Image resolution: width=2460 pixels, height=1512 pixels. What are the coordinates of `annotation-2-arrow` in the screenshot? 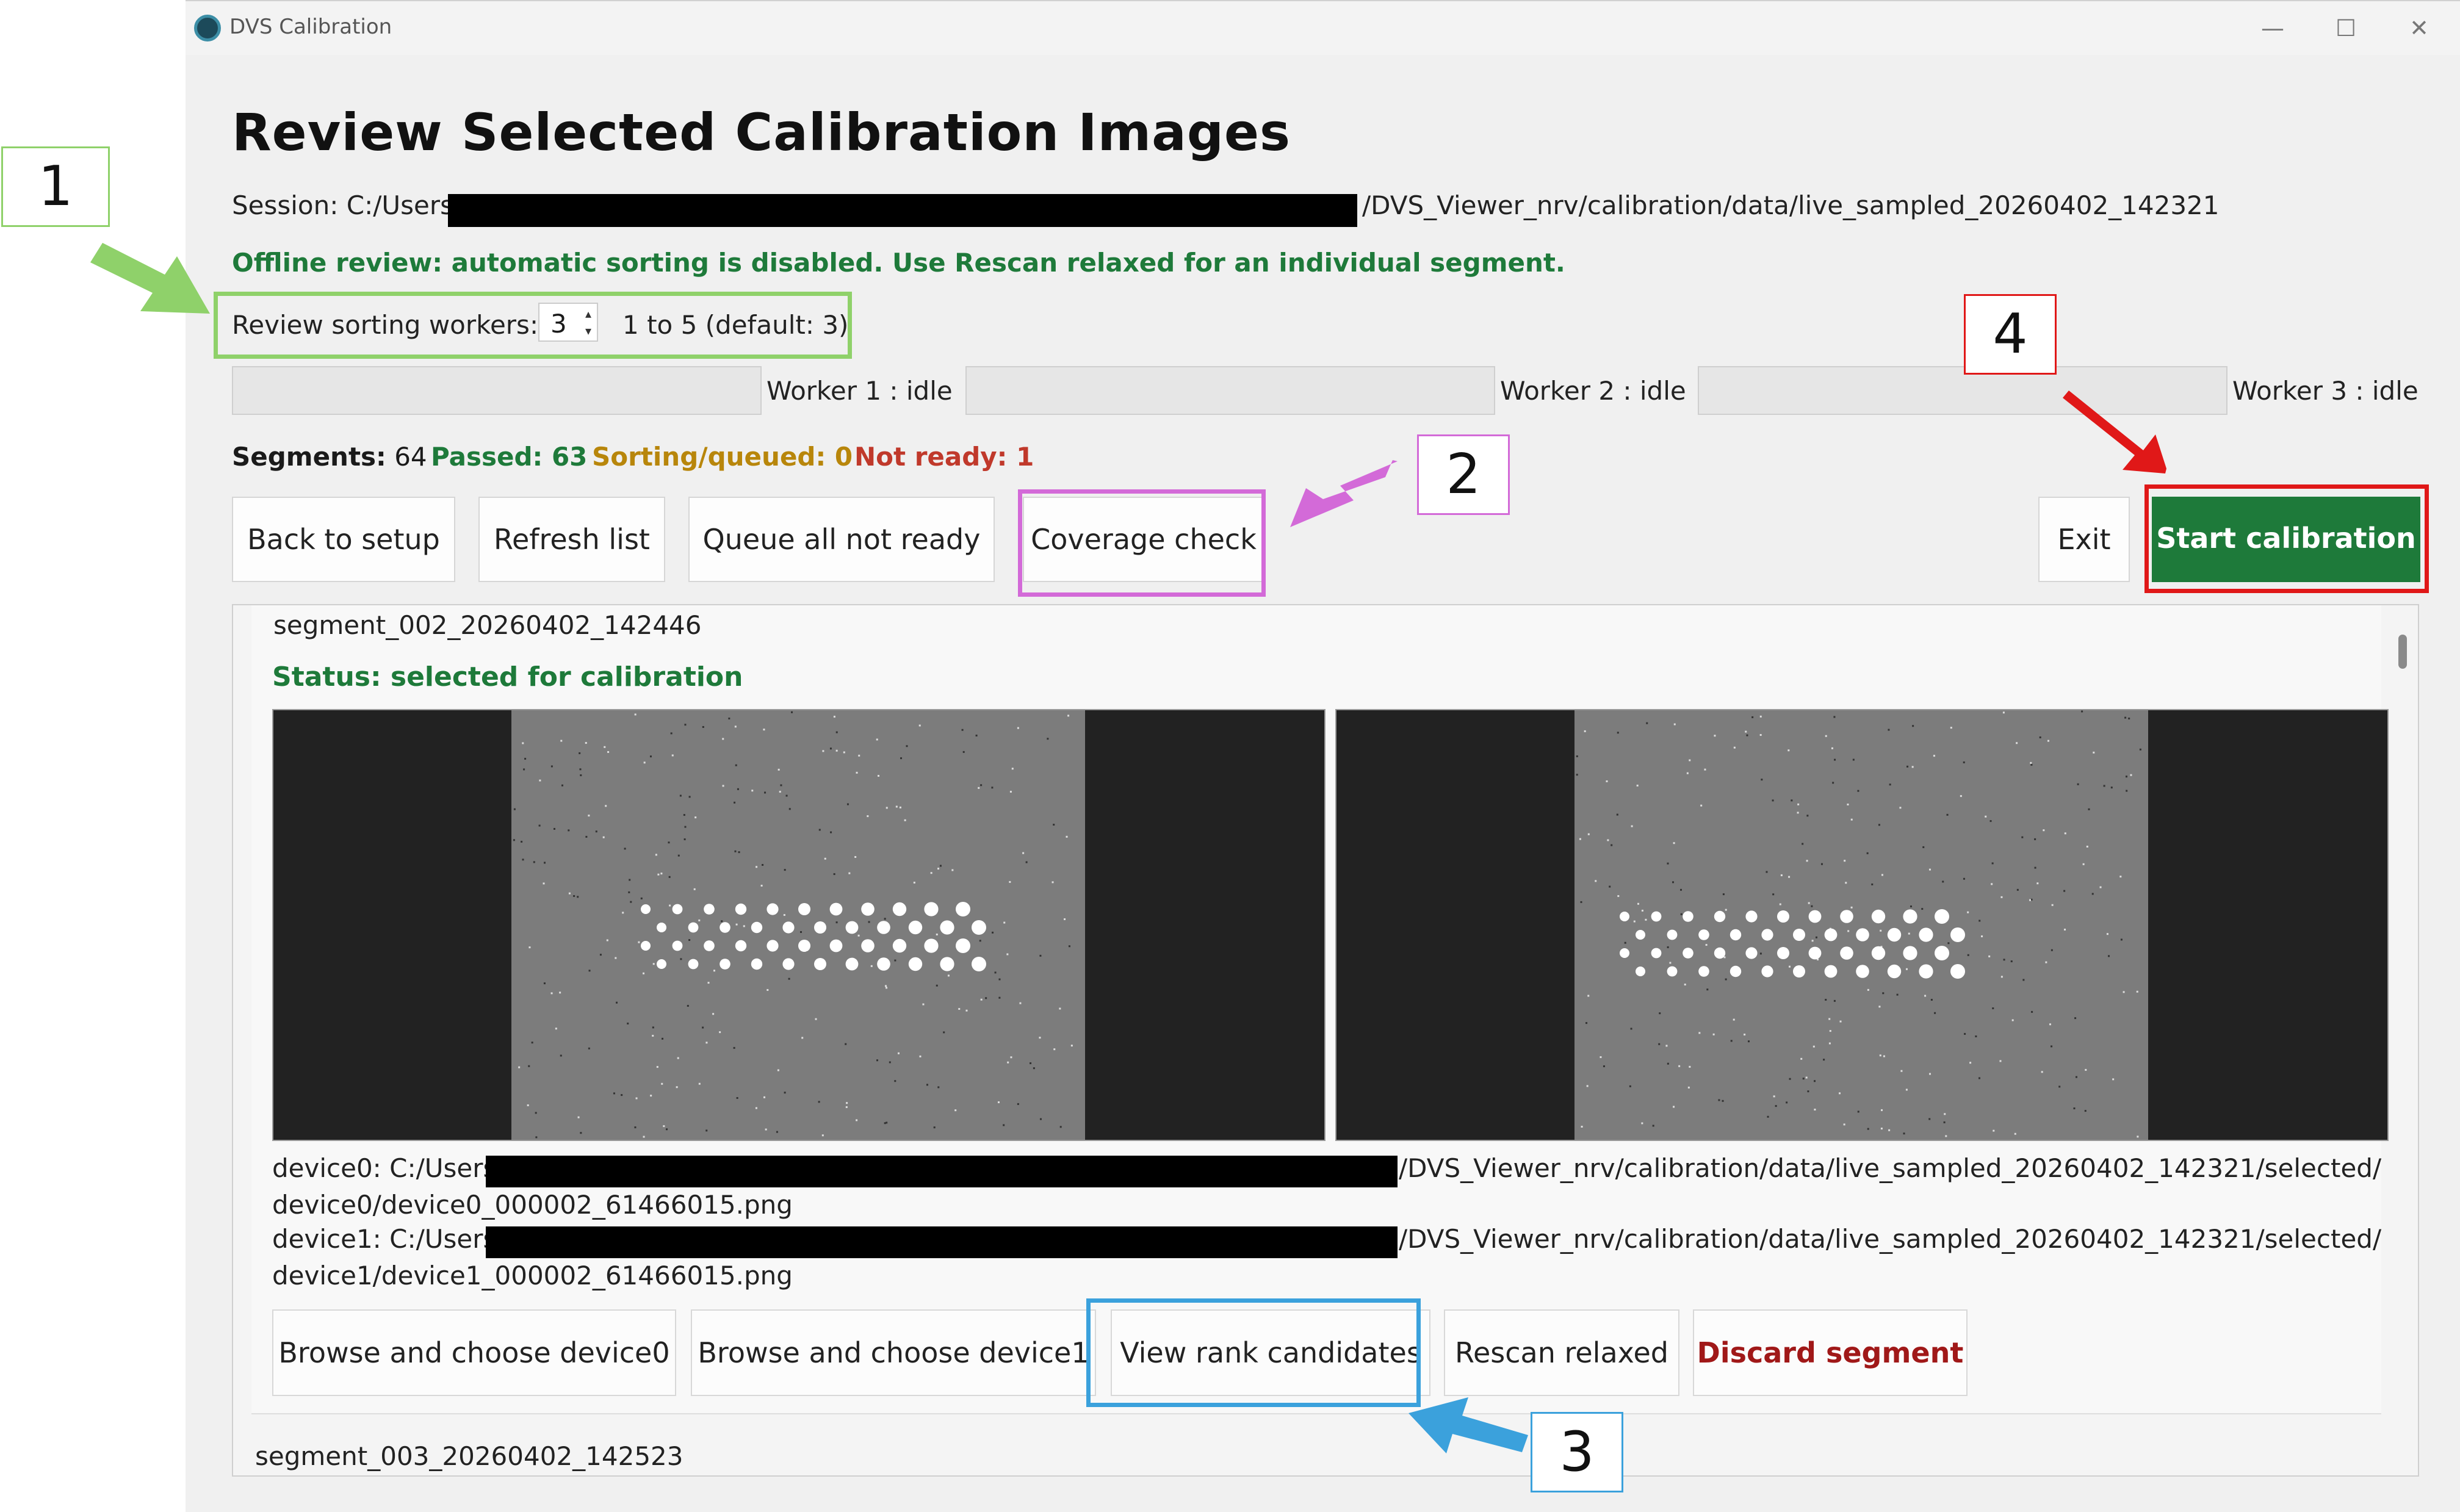 It's located at (1344, 493).